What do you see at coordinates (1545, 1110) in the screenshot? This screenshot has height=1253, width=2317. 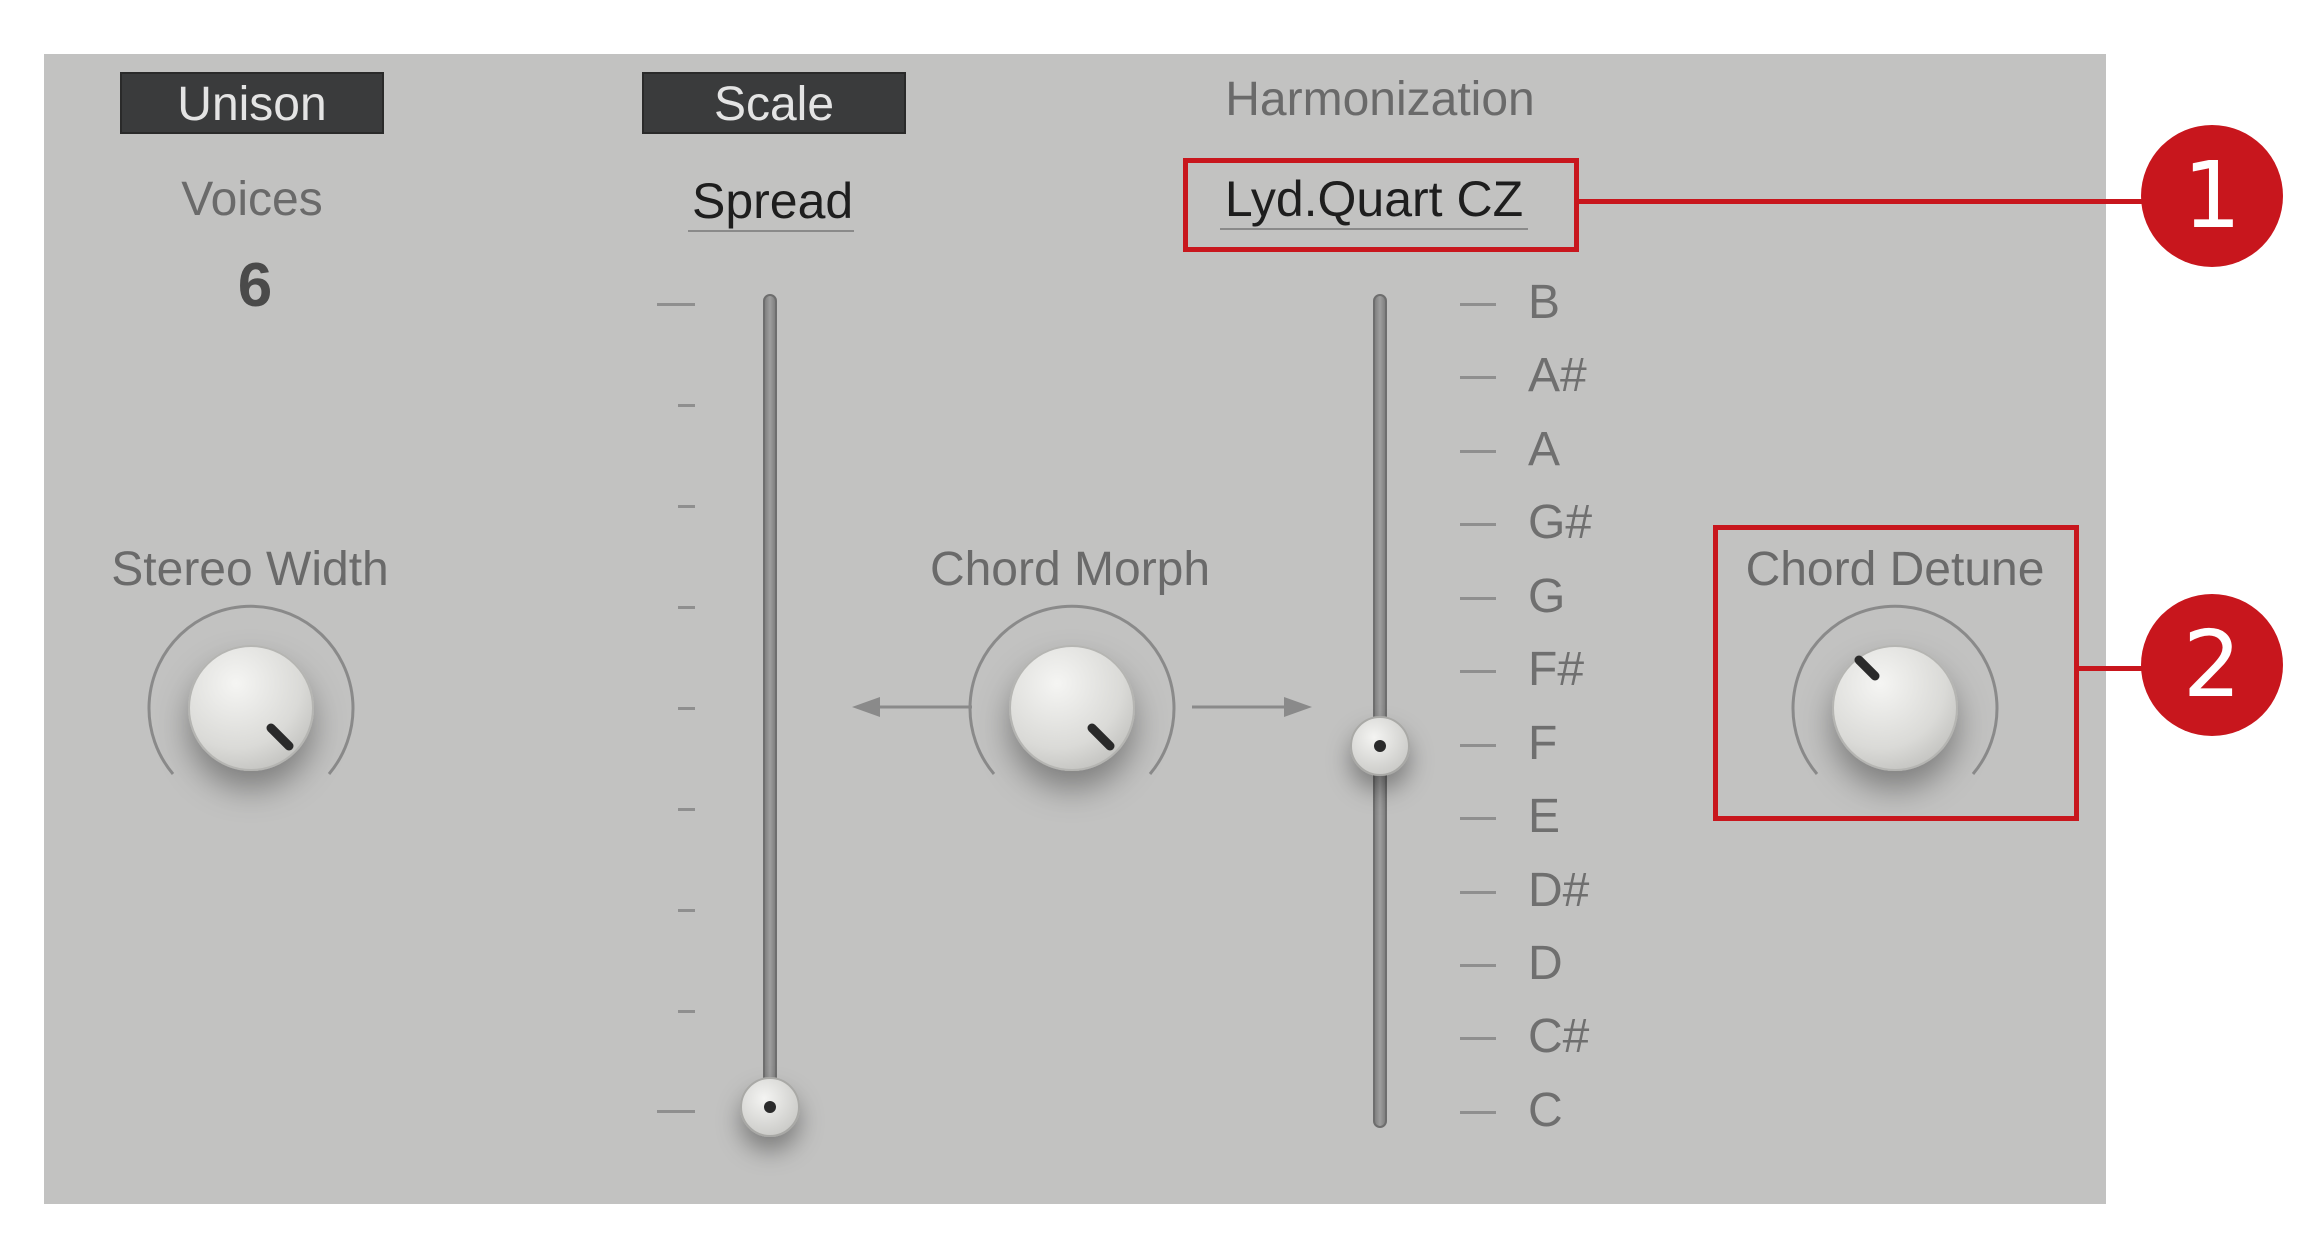 I see `note-label: C` at bounding box center [1545, 1110].